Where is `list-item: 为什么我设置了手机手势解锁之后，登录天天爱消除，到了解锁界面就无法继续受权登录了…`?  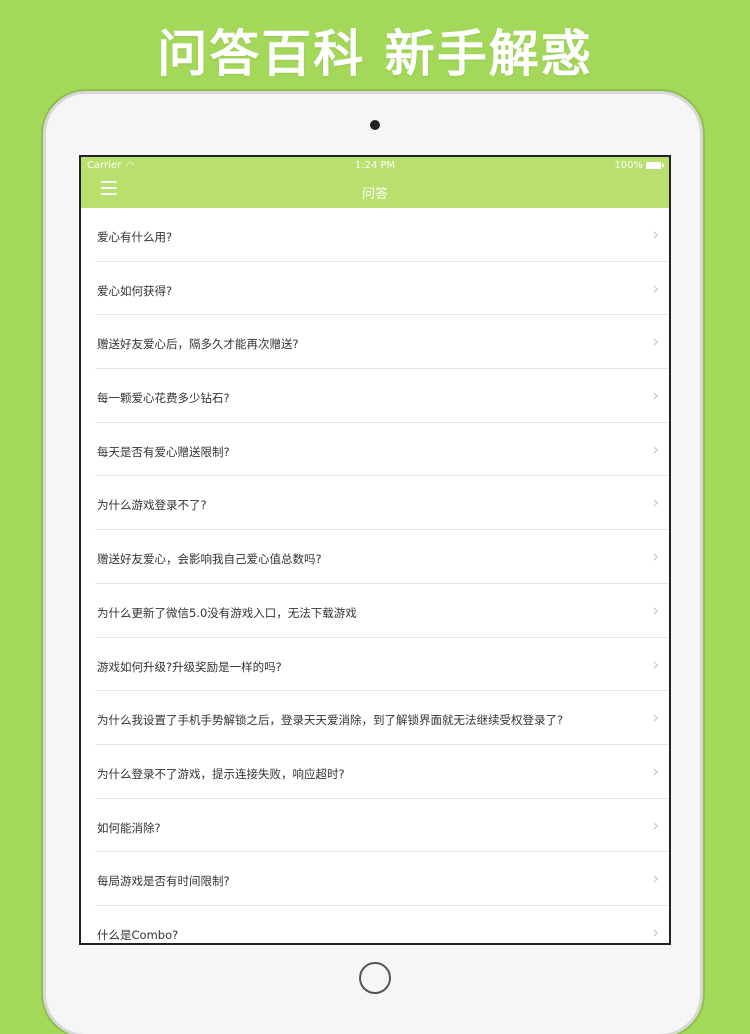 list-item: 为什么我设置了手机手势解锁之后，登录天天爱消除，到了解锁界面就无法继续受权登录了… is located at coordinates (382, 718).